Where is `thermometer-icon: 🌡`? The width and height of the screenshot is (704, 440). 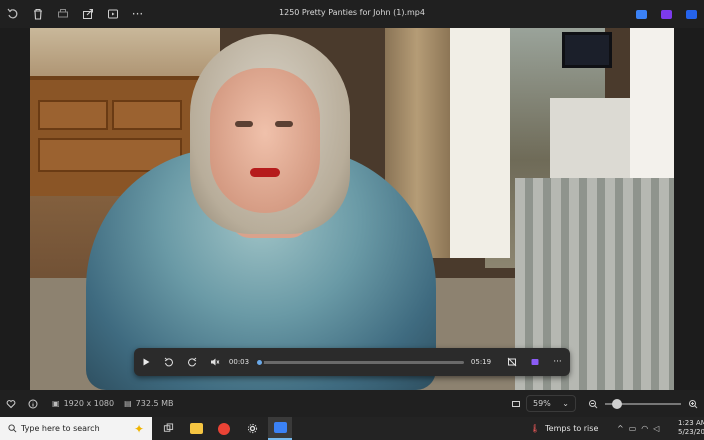
thermometer-icon: 🌡 is located at coordinates (535, 428).